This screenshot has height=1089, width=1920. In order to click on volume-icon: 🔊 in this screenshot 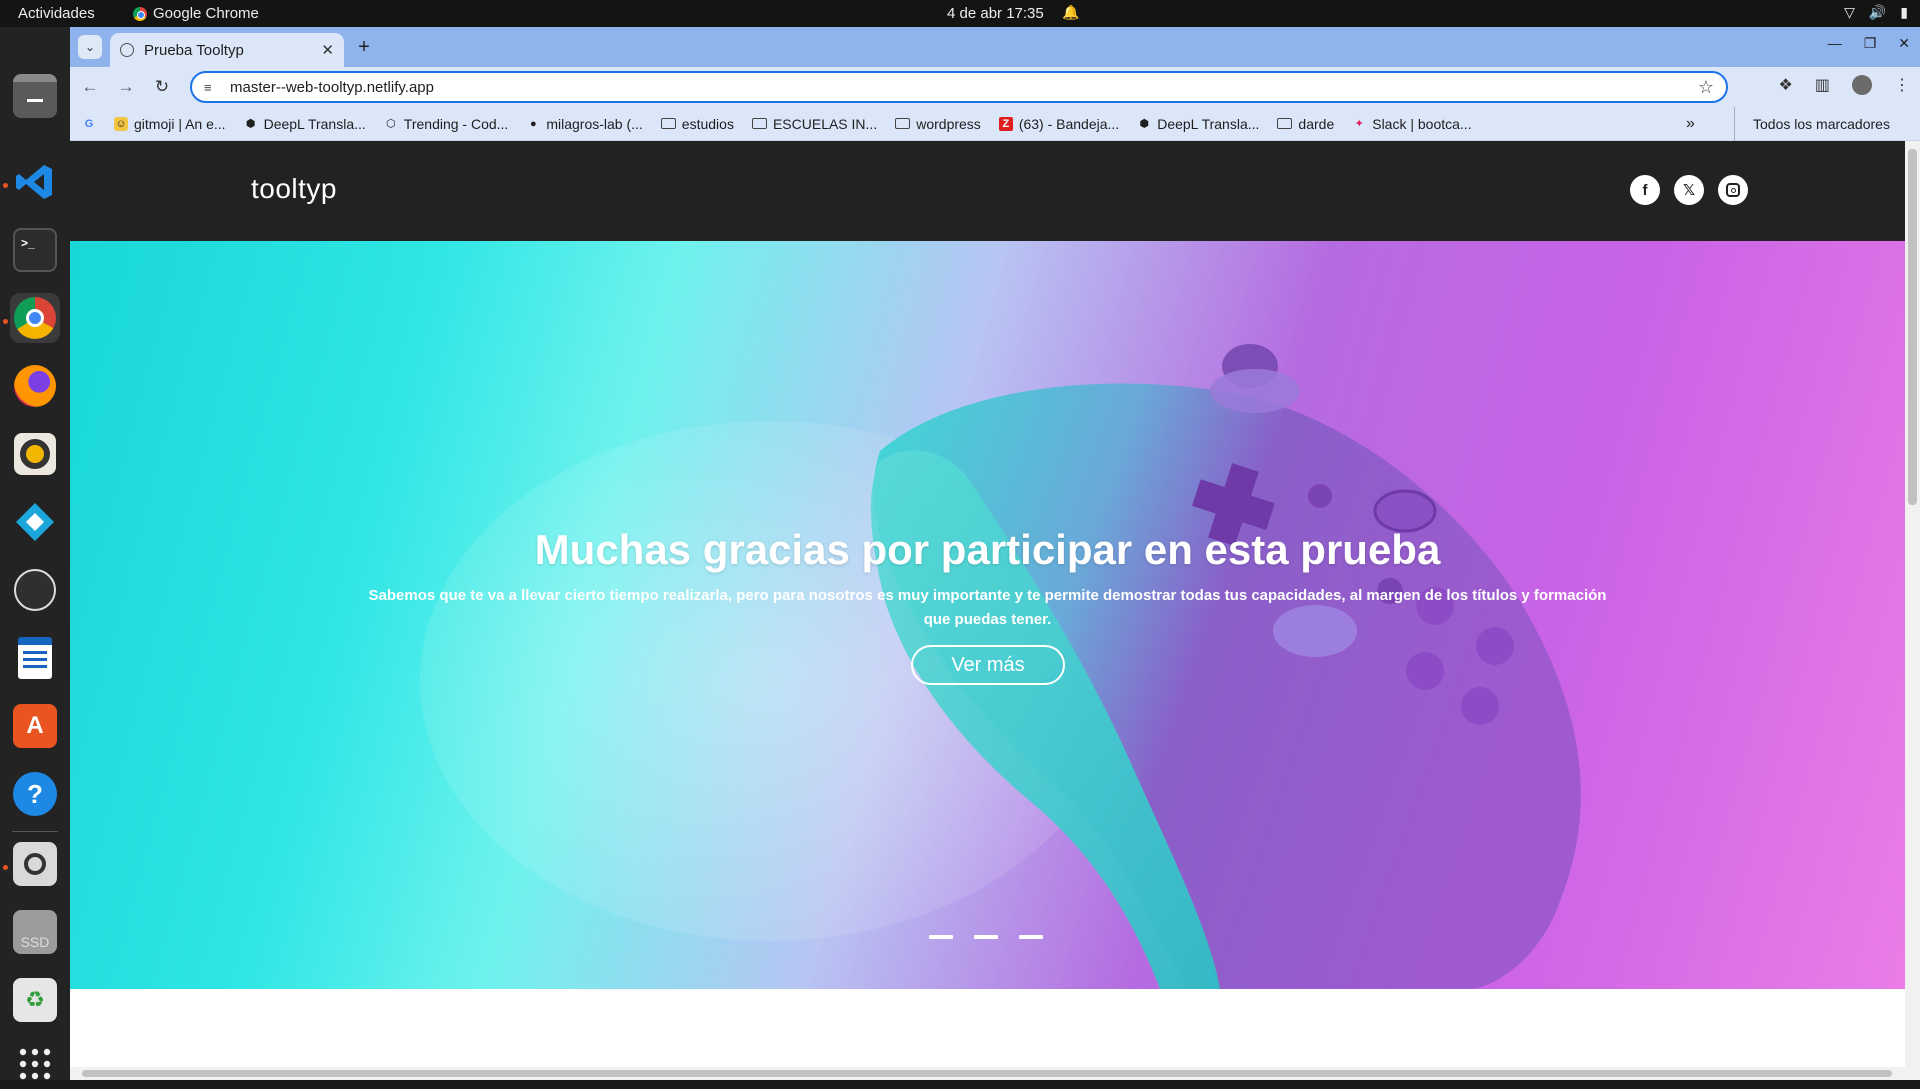, I will do `click(1877, 12)`.